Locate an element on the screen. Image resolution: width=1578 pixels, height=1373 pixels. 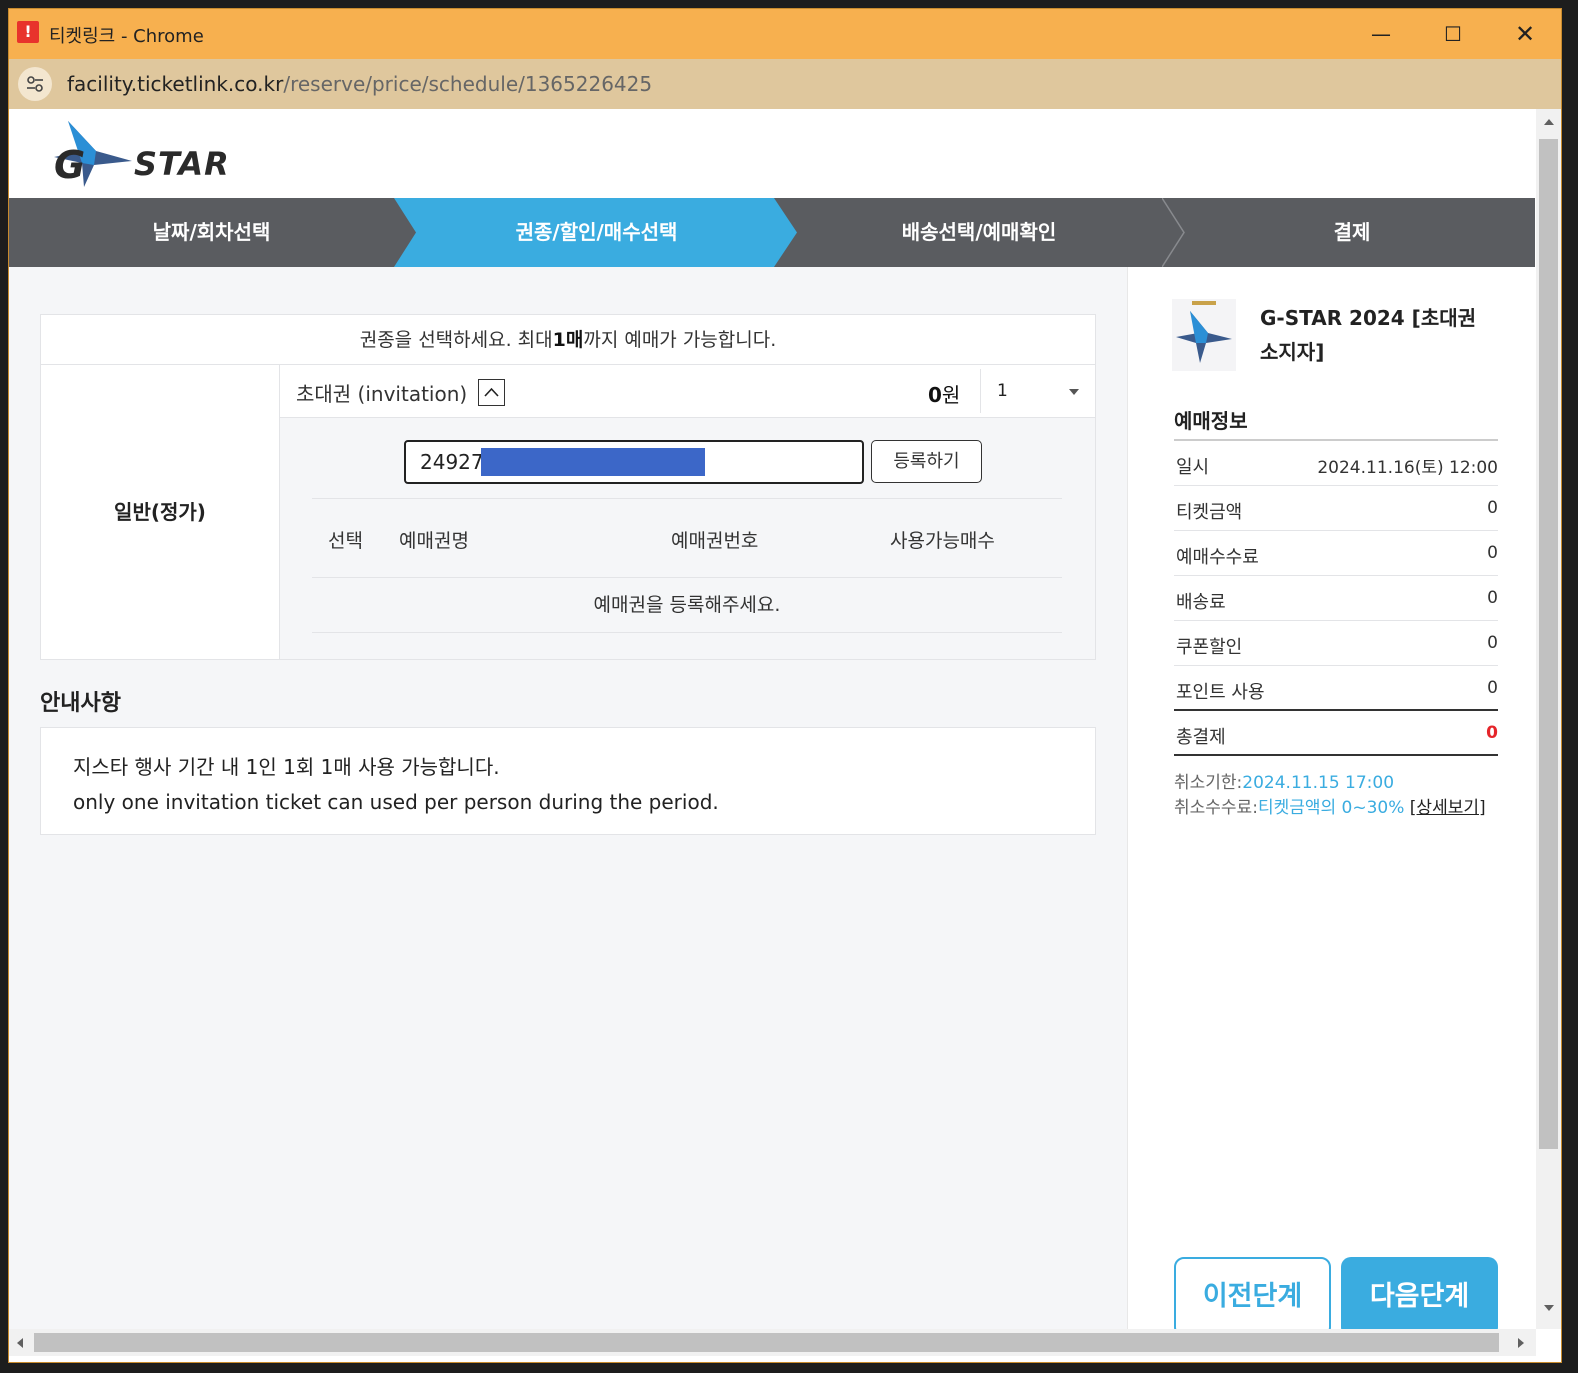
info-row-ticket-price: 티켓금액 0 is located at coordinates (1336, 508).